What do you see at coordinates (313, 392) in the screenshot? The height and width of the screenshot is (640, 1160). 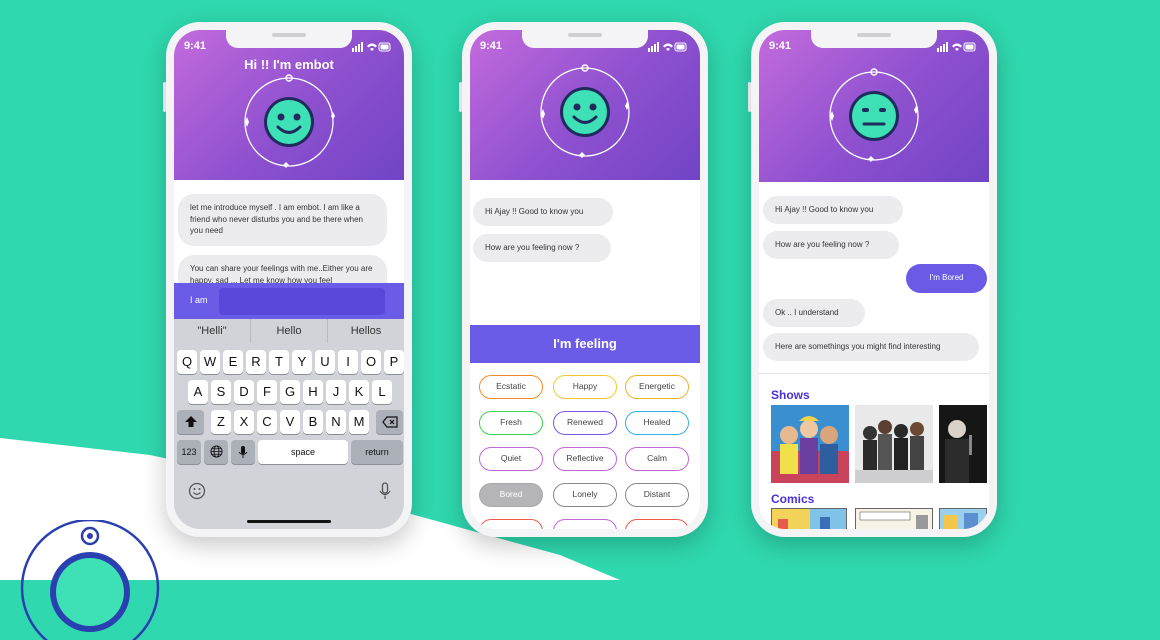 I see `key-h: H` at bounding box center [313, 392].